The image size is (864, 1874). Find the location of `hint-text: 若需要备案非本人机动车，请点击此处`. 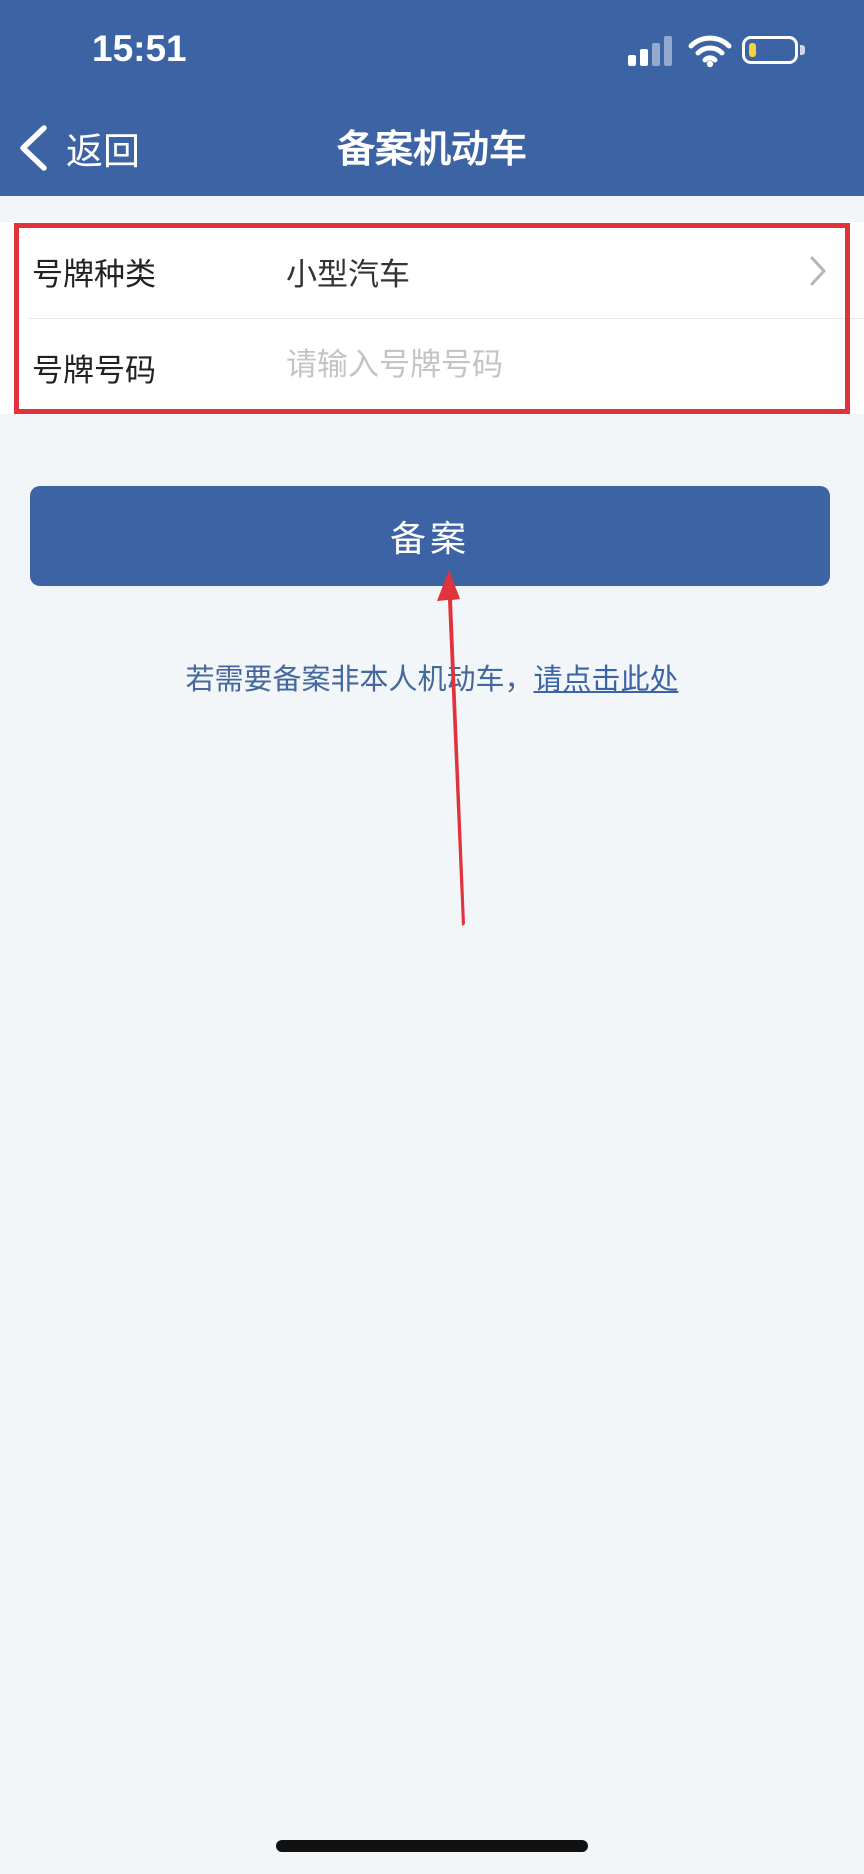

hint-text: 若需要备案非本人机动车，请点击此处 is located at coordinates (432, 677).